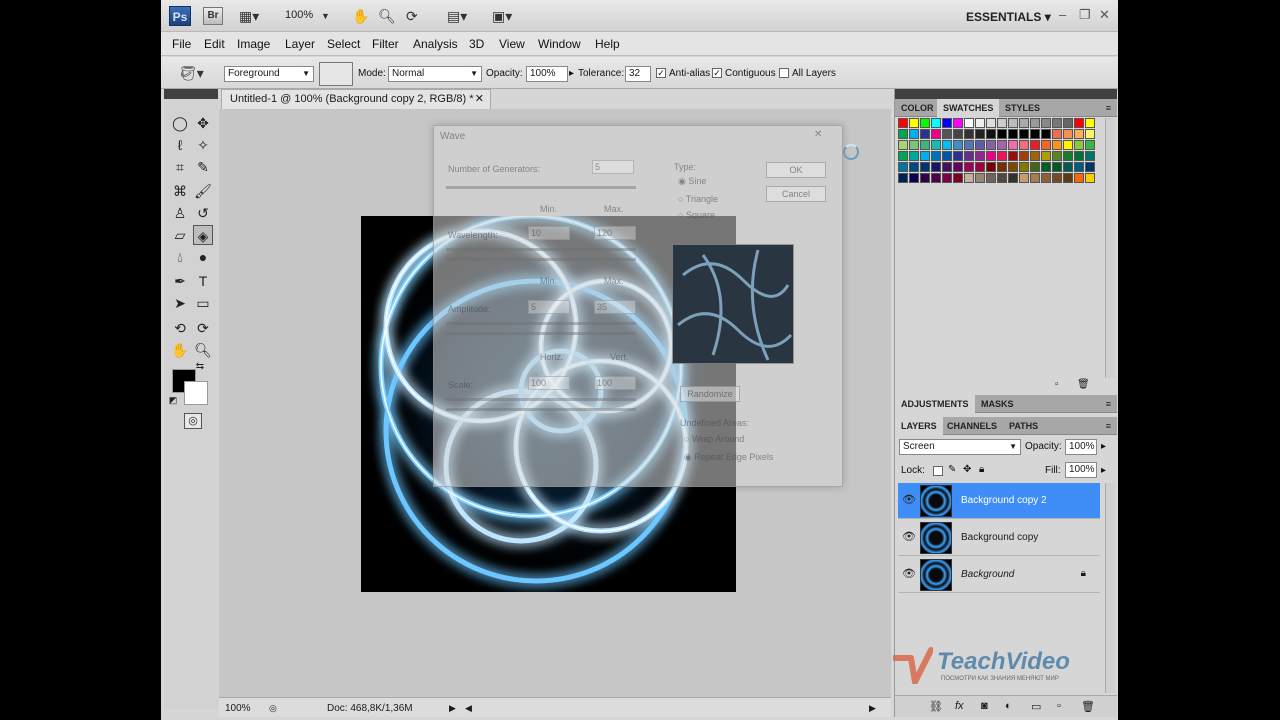 This screenshot has width=1280, height=720. I want to click on quick-mask-icon: ◎, so click(193, 421).